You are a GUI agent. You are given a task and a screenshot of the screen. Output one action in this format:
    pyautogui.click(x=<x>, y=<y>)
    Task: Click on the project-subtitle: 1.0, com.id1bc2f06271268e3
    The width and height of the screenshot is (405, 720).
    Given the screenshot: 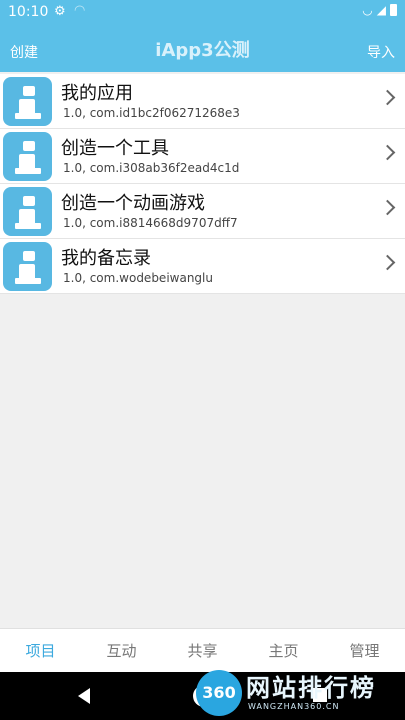 What is the action you would take?
    pyautogui.click(x=151, y=113)
    